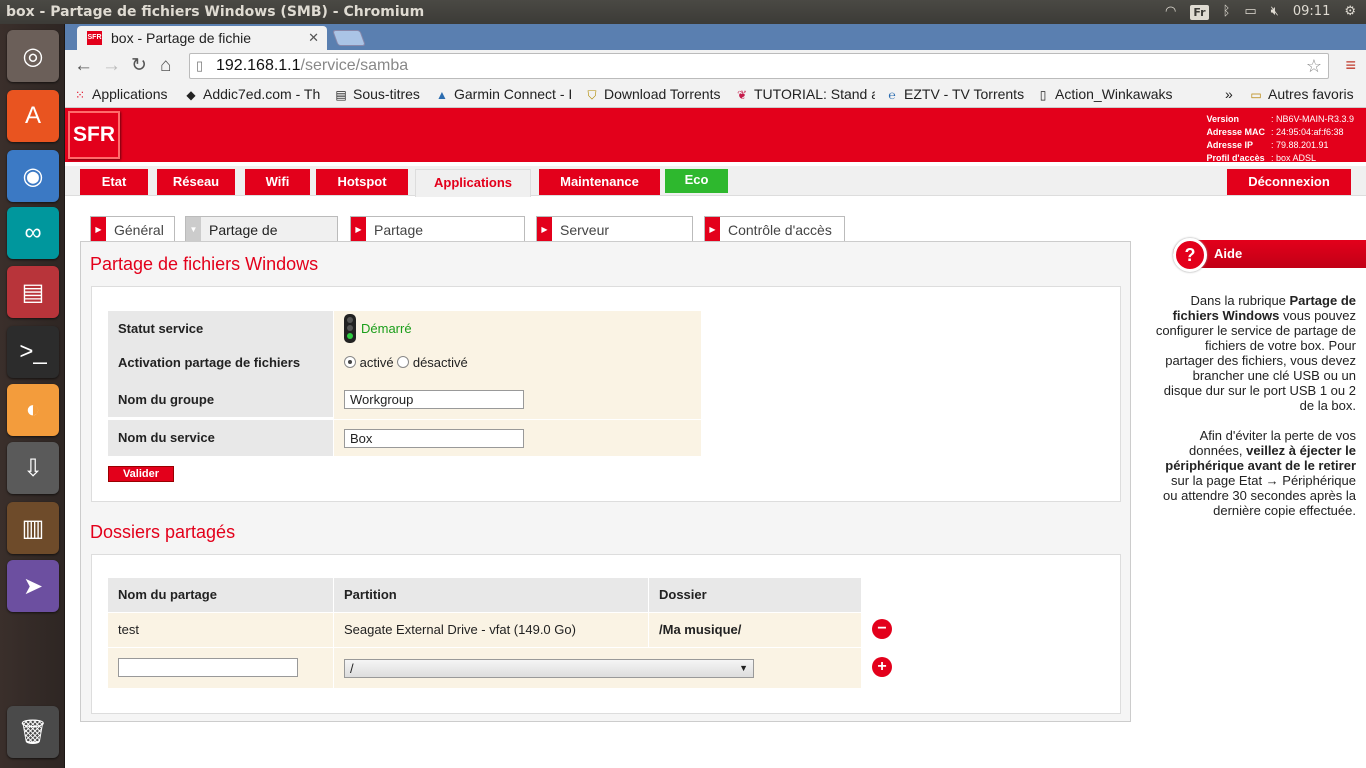 Image resolution: width=1366 pixels, height=768 pixels. Describe the element at coordinates (755, 630) in the screenshot. I see `share-folder-cell: /Ma musique/` at that location.